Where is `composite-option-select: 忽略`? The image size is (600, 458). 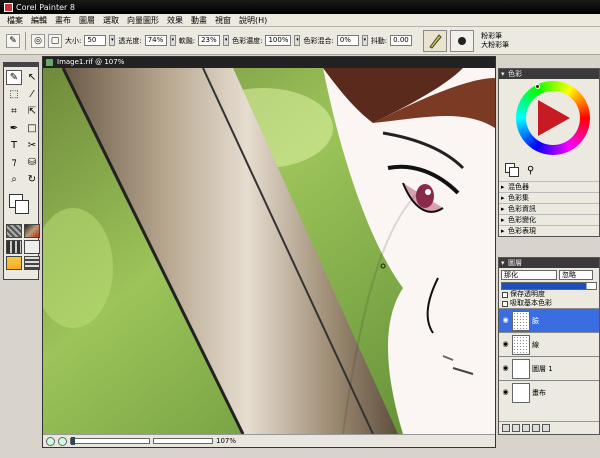
composite-option-select: 忽略 is located at coordinates (576, 275).